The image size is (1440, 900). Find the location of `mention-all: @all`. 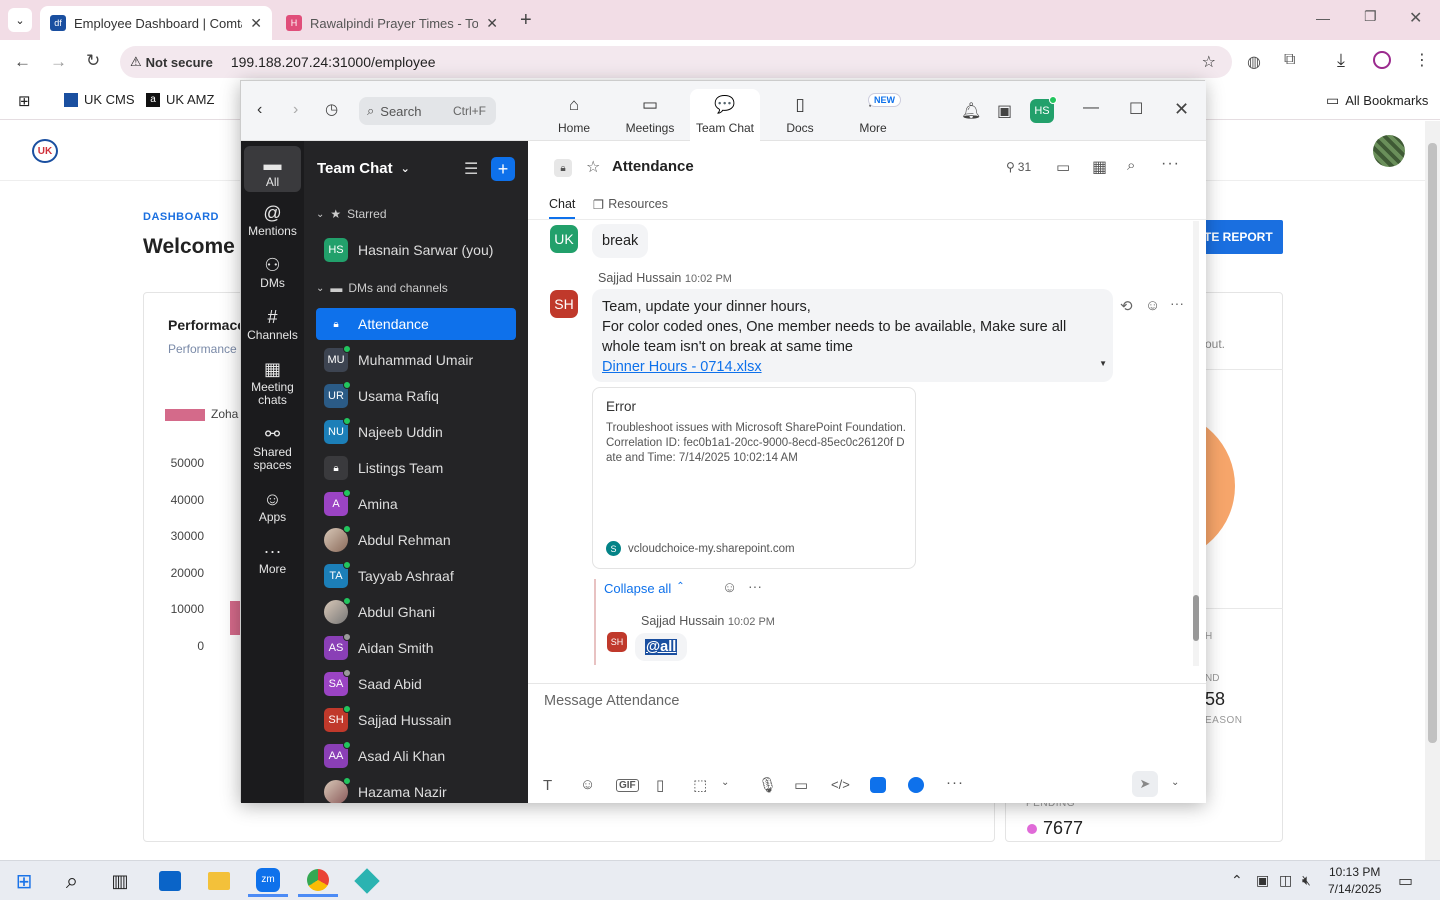

mention-all: @all is located at coordinates (661, 647).